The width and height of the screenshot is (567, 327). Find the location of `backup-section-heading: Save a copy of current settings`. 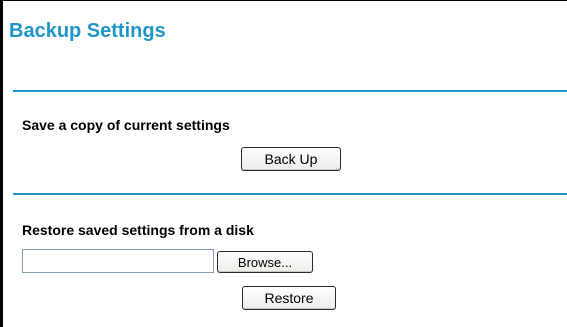

backup-section-heading: Save a copy of current settings is located at coordinates (126, 125).